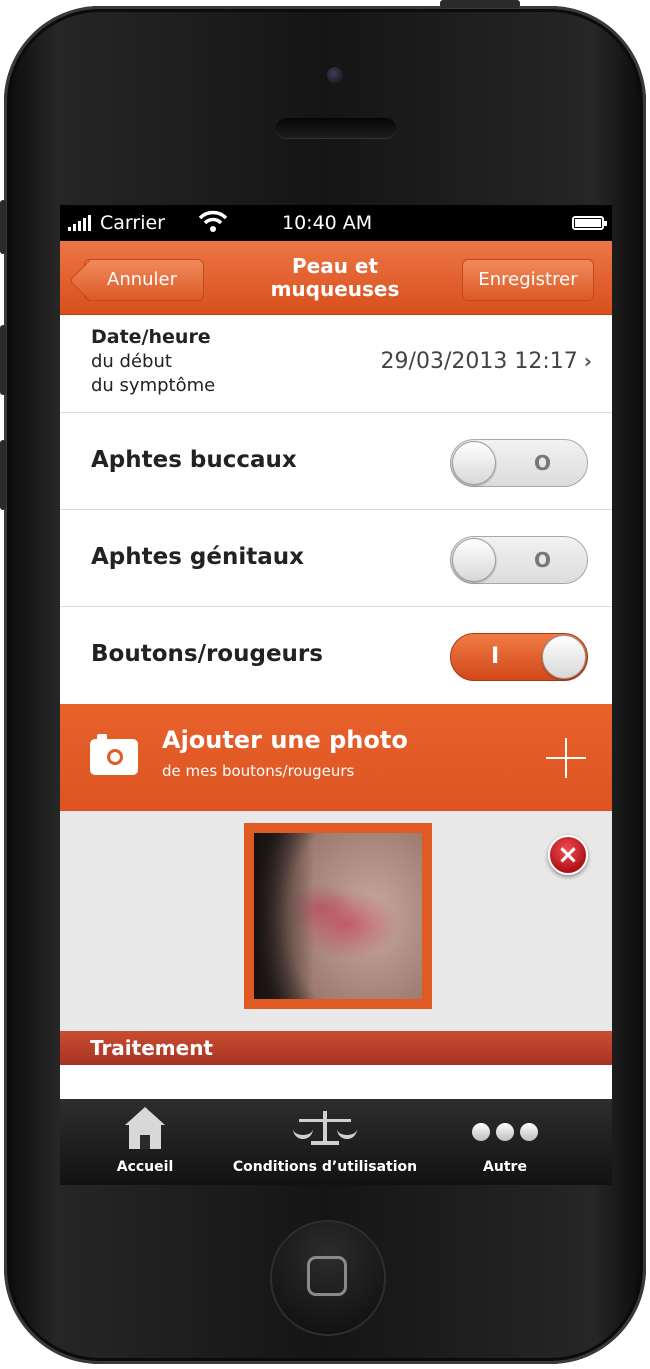  I want to click on save-button-label: Enregistrer, so click(528, 279).